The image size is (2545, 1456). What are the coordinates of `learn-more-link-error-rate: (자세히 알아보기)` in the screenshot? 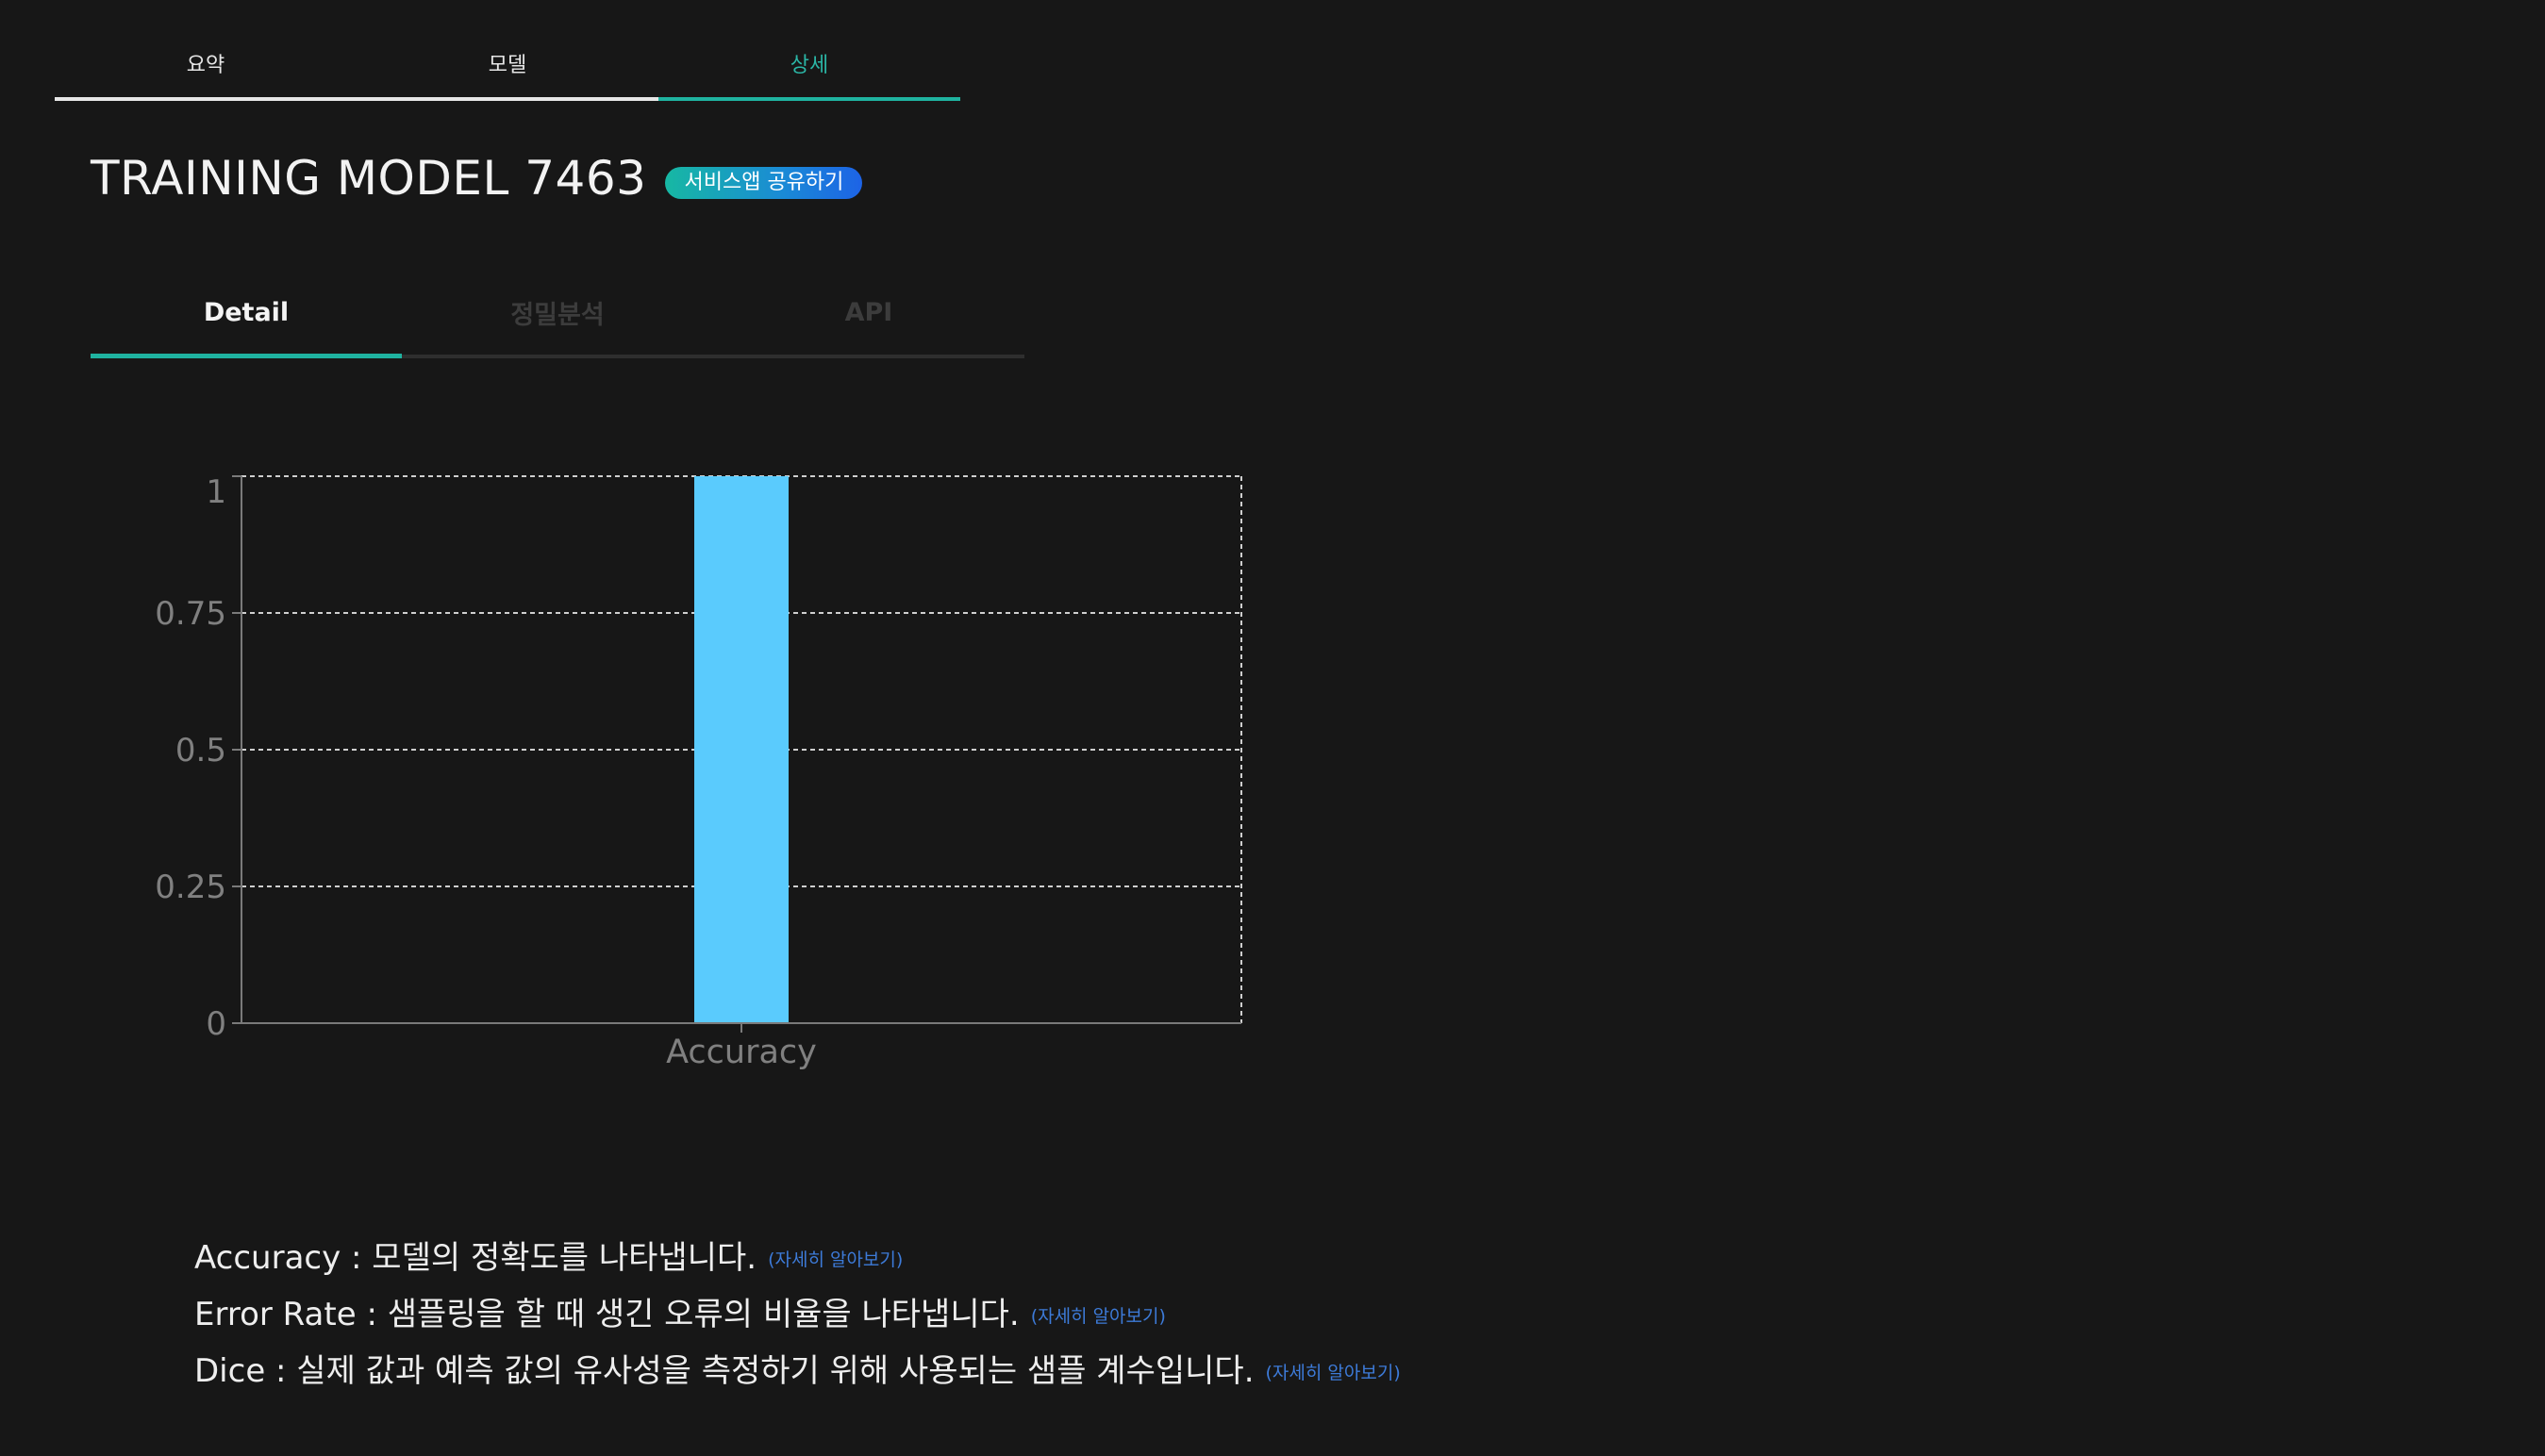 It's located at (1098, 1315).